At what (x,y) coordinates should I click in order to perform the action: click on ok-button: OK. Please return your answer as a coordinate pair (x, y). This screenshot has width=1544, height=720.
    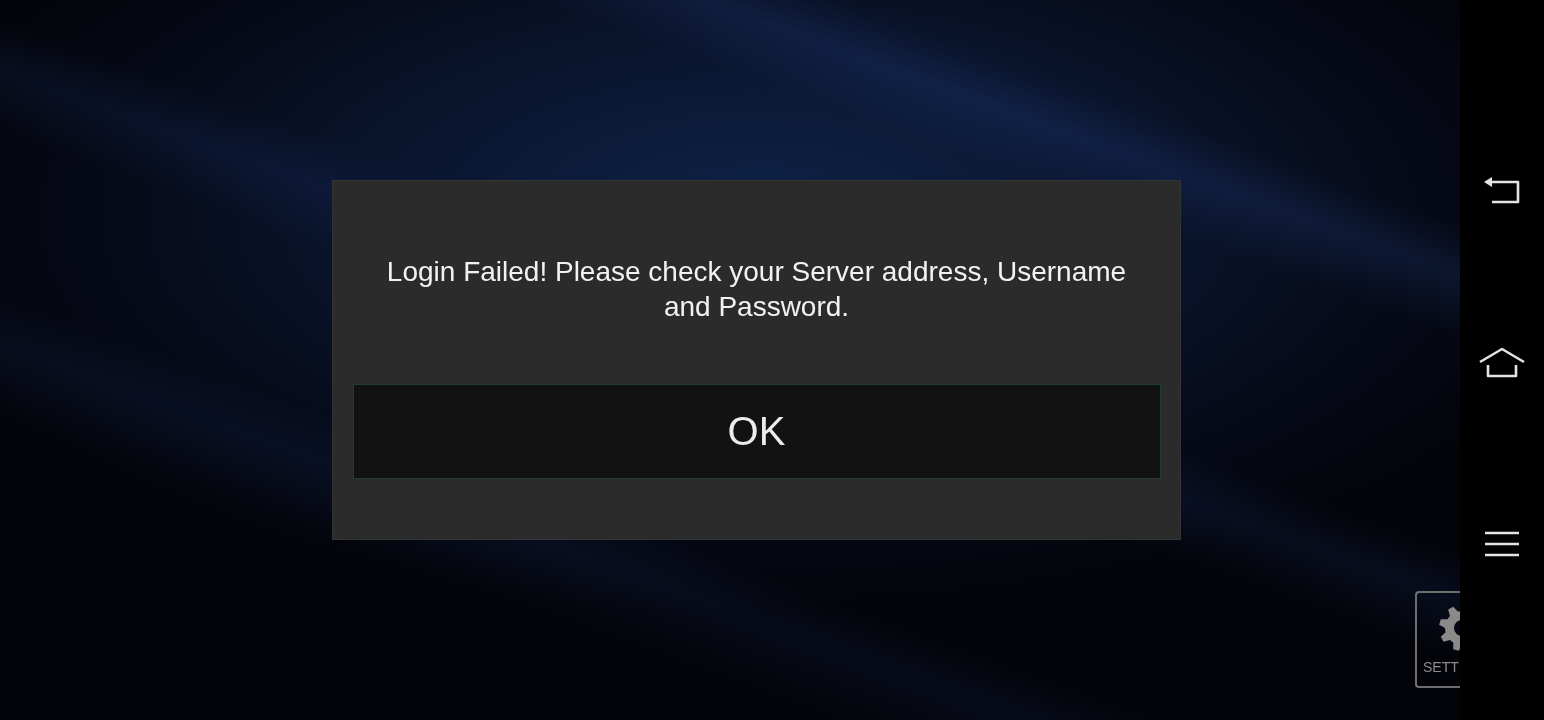
    Looking at the image, I should click on (756, 431).